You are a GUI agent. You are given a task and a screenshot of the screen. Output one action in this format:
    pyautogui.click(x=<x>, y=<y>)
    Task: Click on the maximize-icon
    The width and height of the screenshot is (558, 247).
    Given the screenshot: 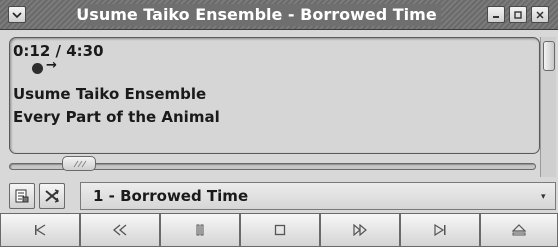 What is the action you would take?
    pyautogui.click(x=518, y=14)
    